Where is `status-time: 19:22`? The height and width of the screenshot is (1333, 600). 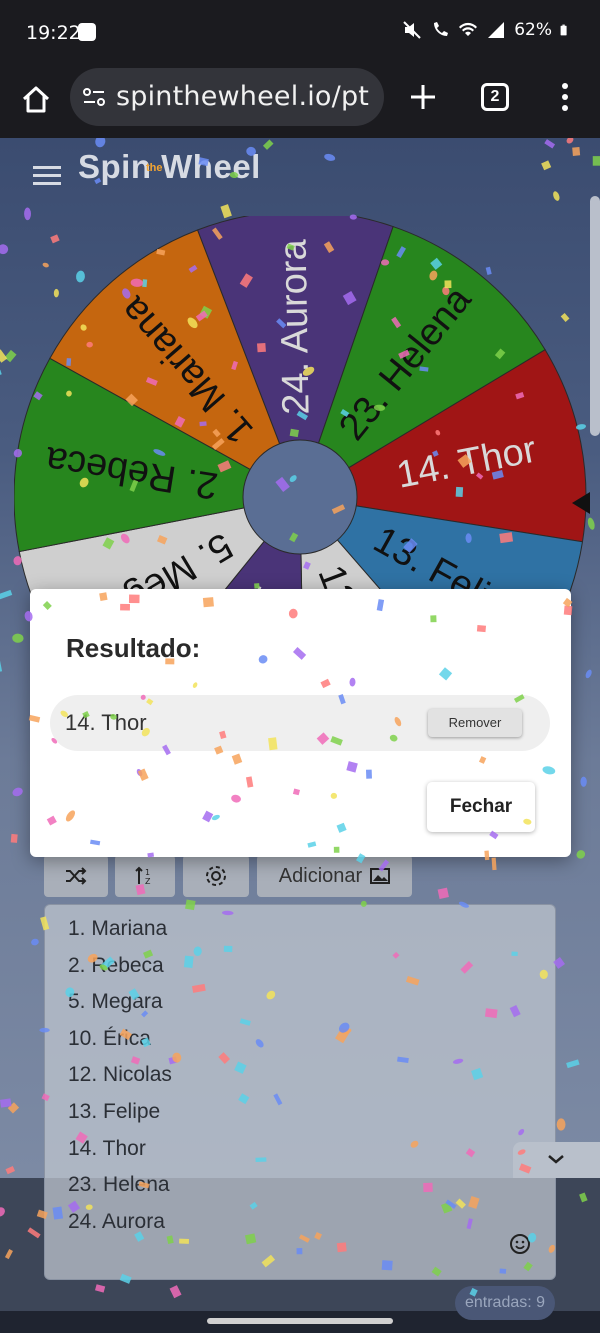 status-time: 19:22 is located at coordinates (53, 33).